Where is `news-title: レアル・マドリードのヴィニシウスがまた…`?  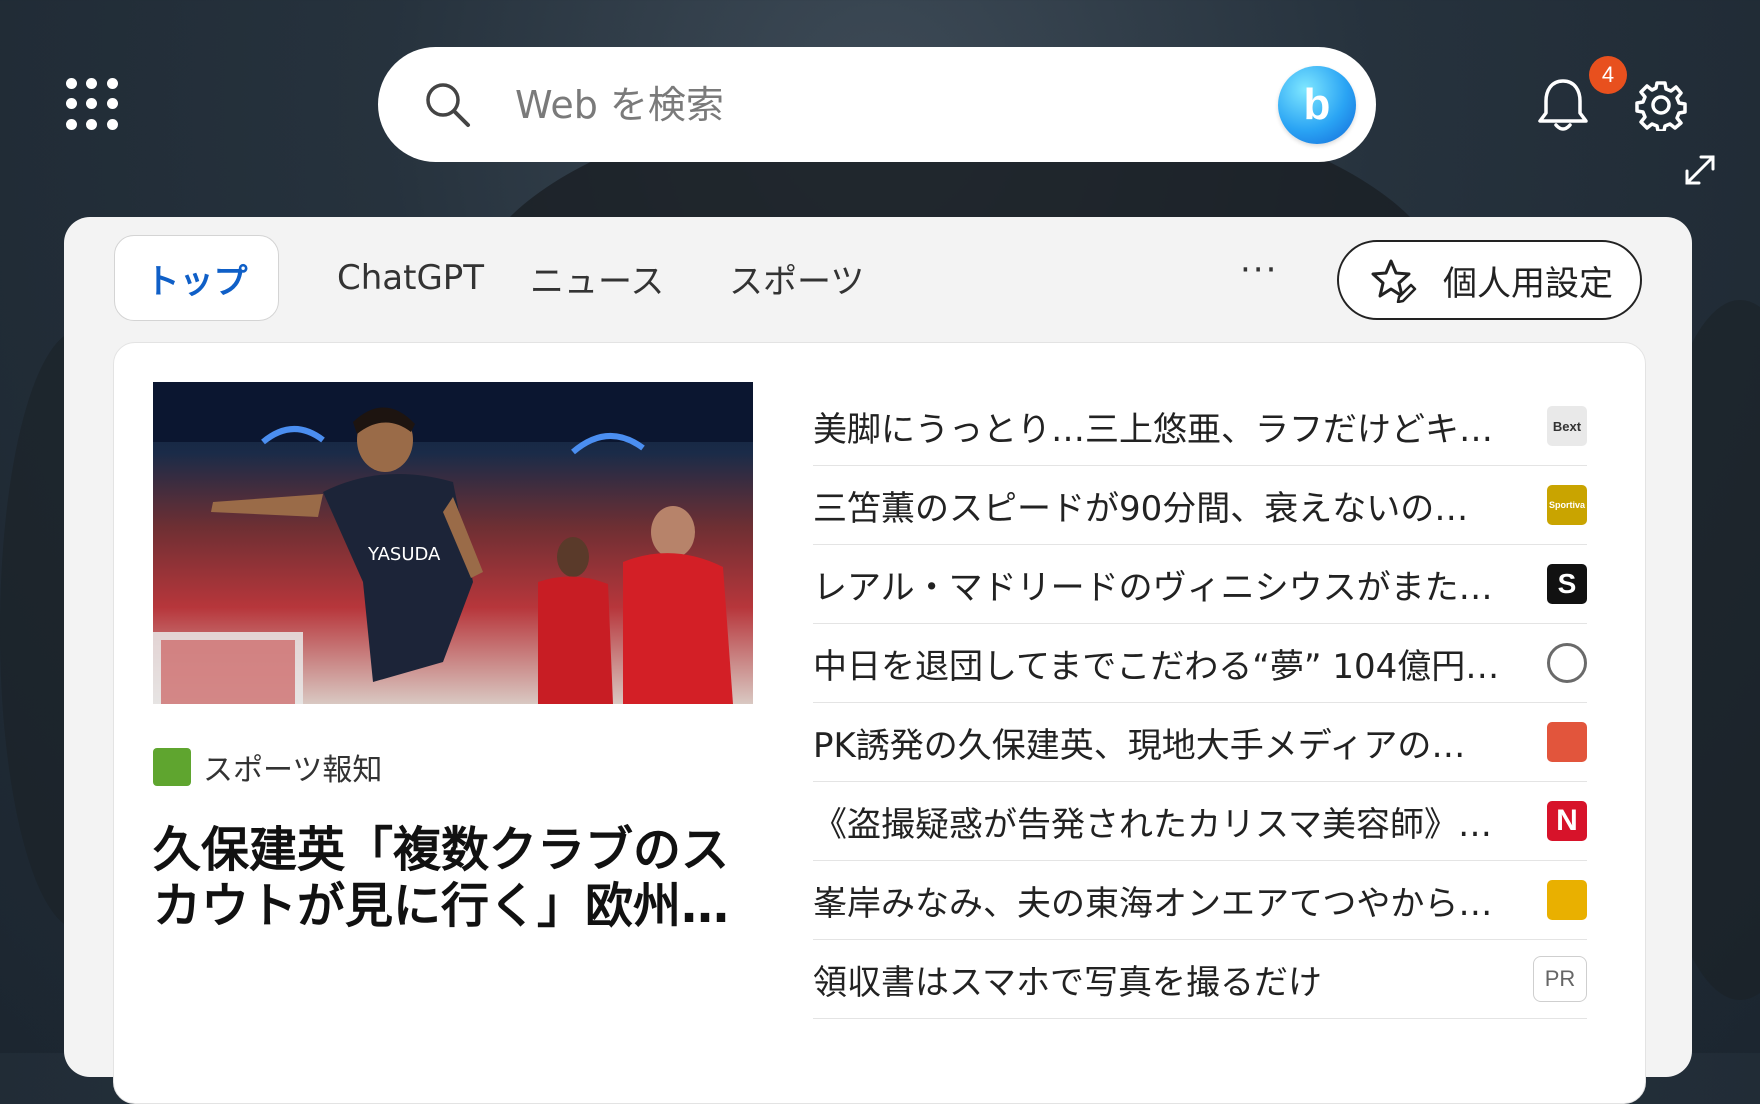
news-title: レアル・マドリードのヴィニシウスがまた… is located at coordinates (1153, 587).